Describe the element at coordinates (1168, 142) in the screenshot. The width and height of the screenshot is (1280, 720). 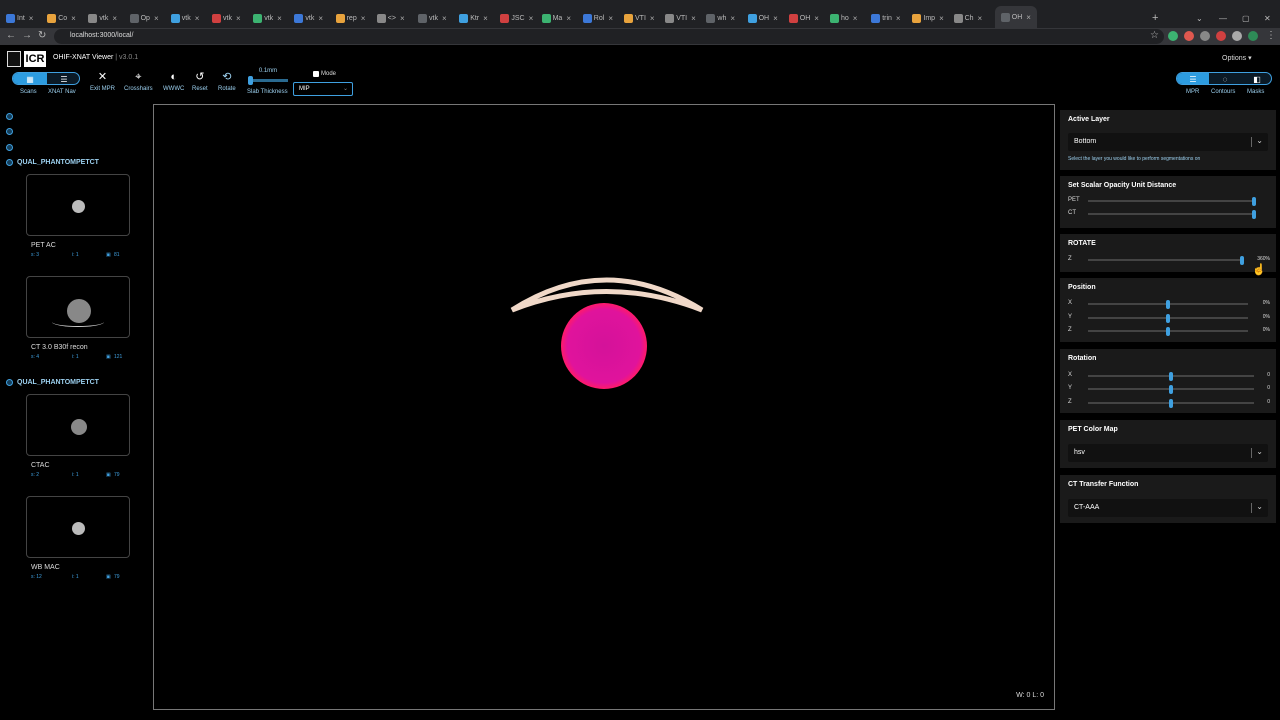
I see `active-layer-select: Bottom ⌄` at that location.